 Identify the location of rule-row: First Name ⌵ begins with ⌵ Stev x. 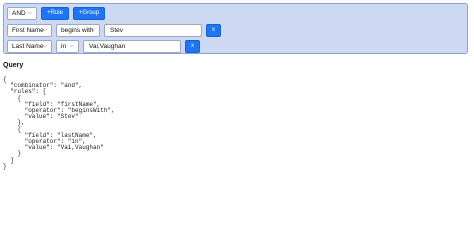
(116, 30).